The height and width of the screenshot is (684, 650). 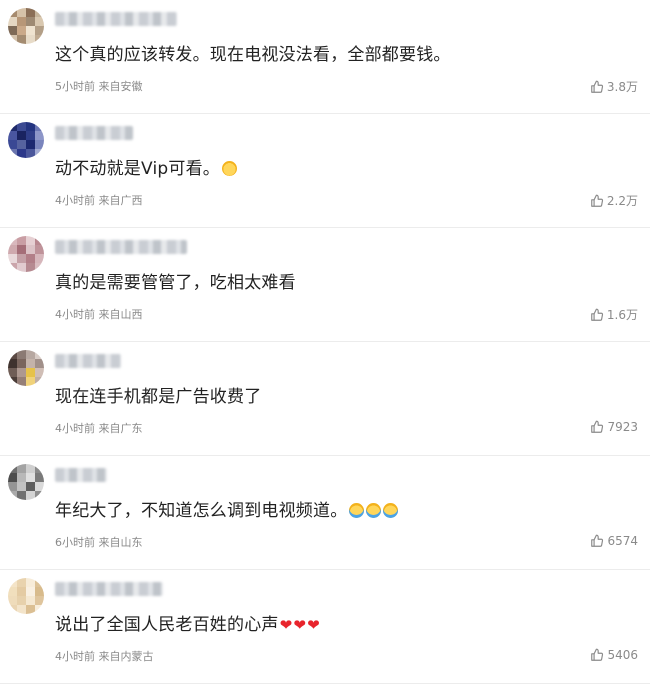 What do you see at coordinates (622, 315) in the screenshot?
I see `like-count: 1.6万` at bounding box center [622, 315].